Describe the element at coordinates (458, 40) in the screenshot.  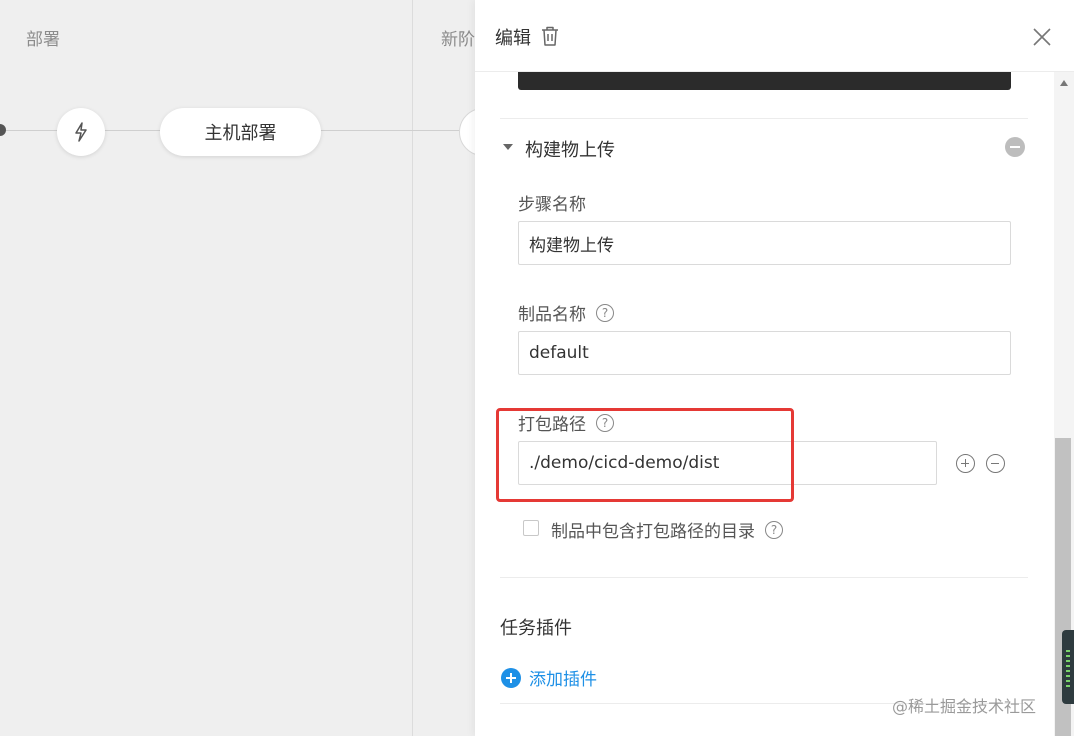
I see `stage-title-next: 新阶` at that location.